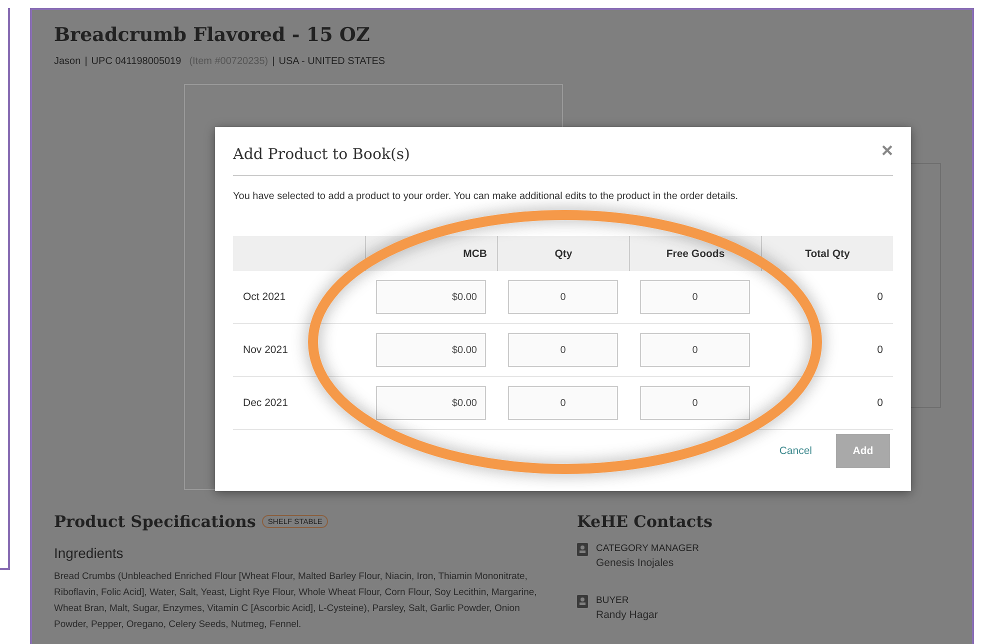 This screenshot has width=991, height=644. I want to click on contact-role: CATEGORY MANAGER, so click(647, 548).